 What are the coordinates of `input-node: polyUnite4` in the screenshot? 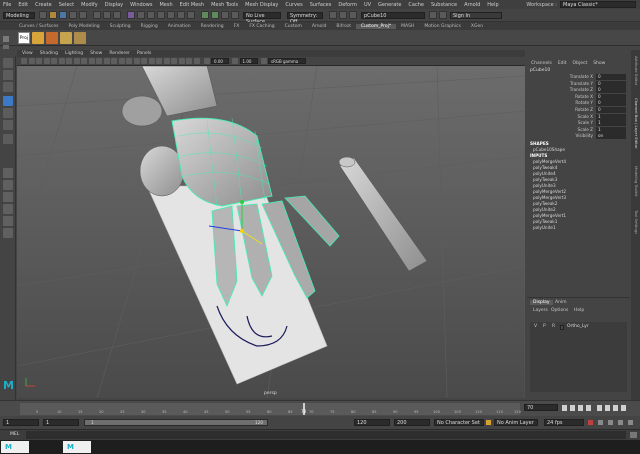 It's located at (544, 173).